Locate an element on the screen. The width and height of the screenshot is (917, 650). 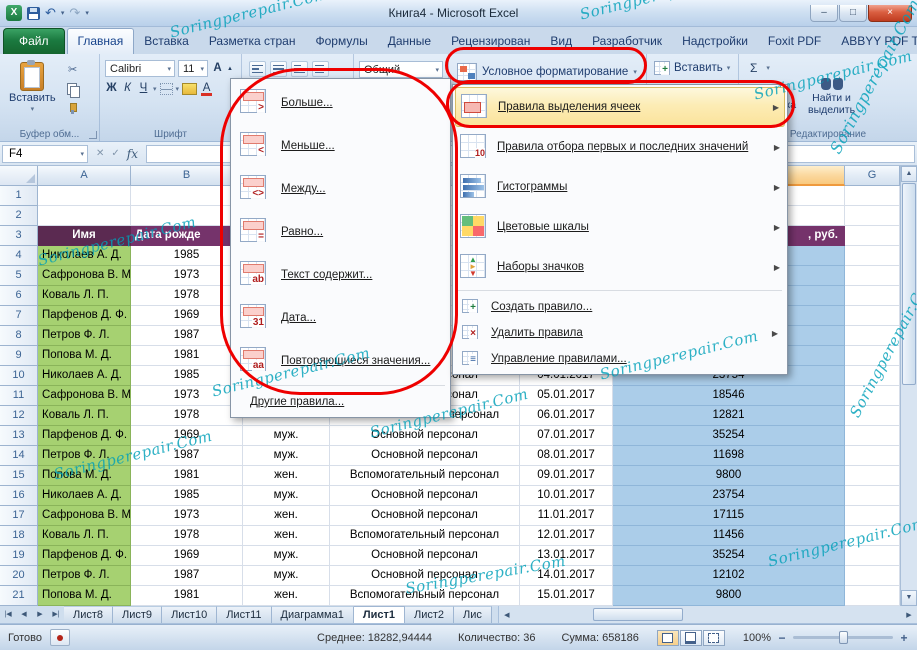
dialog-launcher-icon is located at coordinates (93, 135).